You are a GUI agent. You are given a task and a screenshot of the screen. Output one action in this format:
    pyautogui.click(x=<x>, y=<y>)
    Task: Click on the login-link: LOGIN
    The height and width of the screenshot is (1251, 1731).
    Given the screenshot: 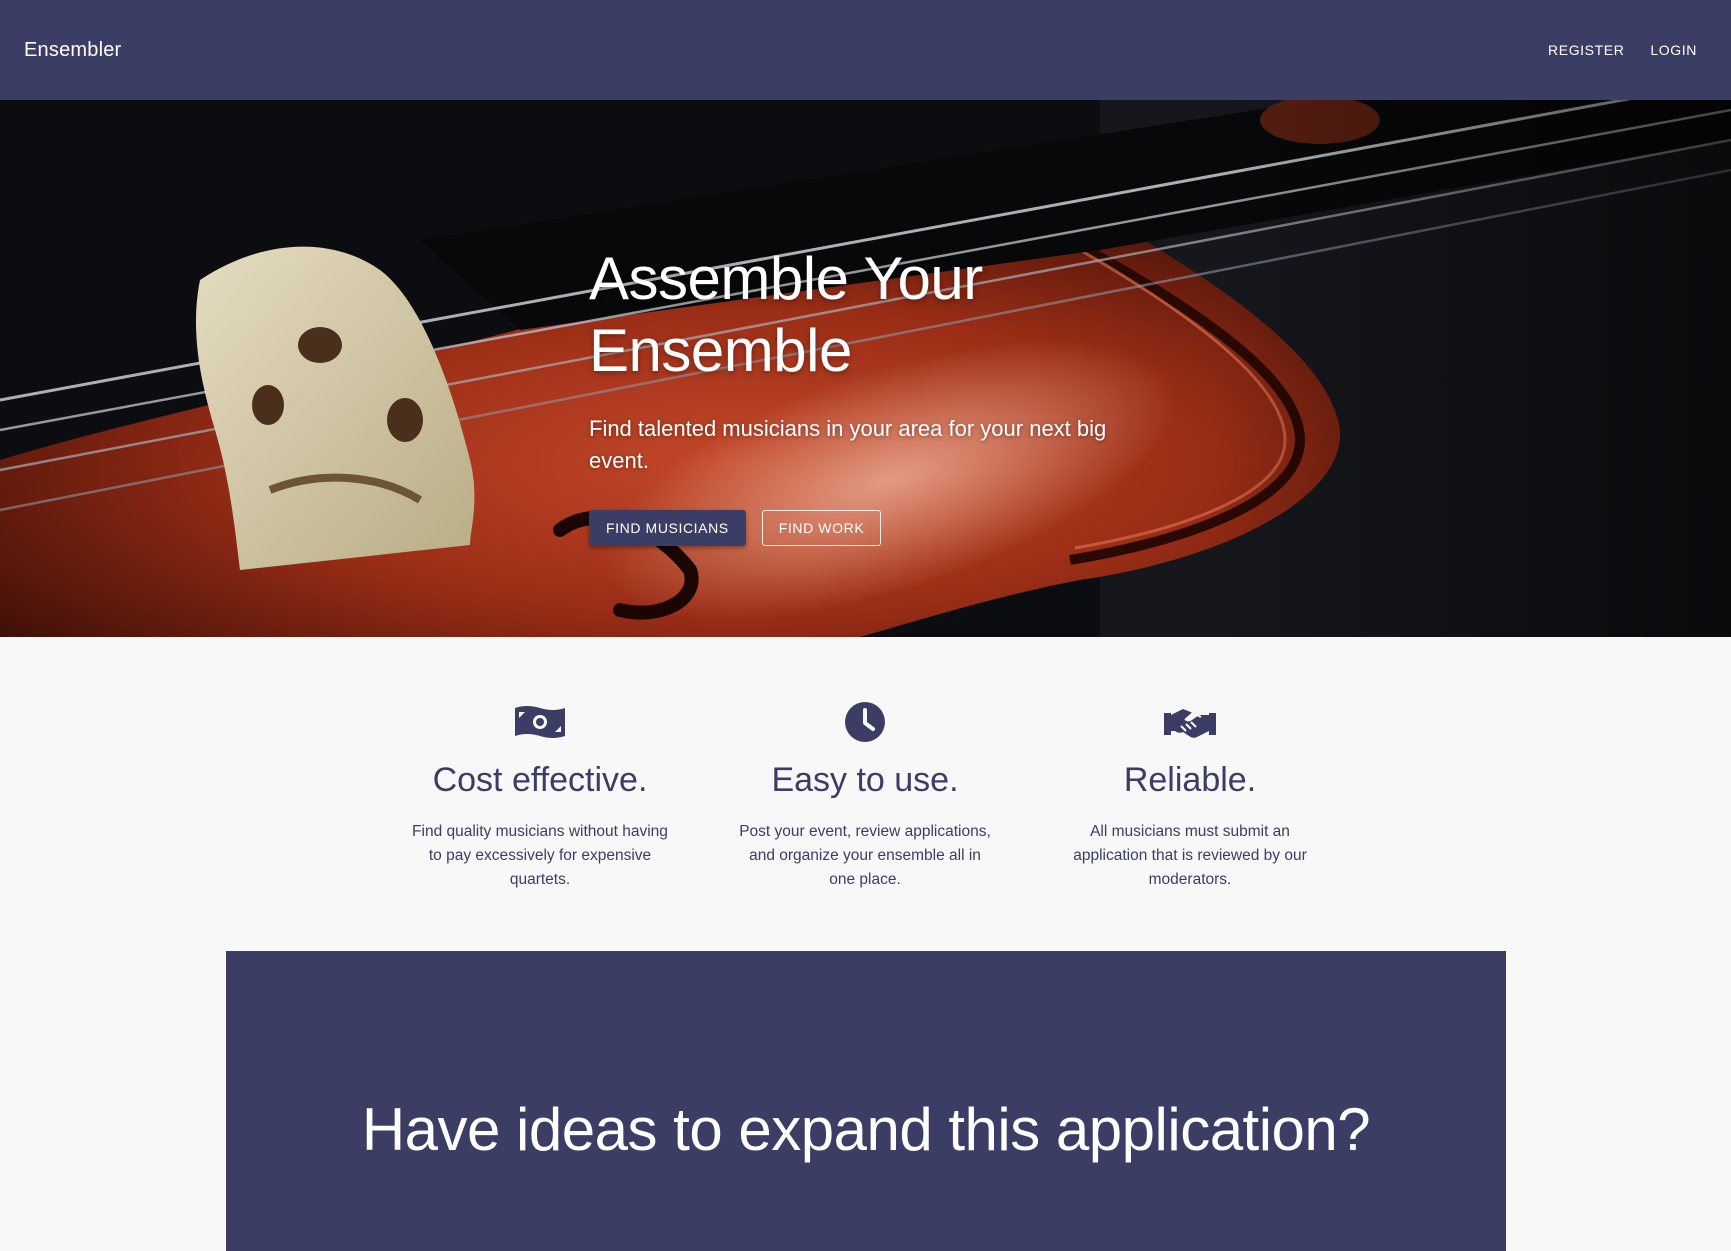 What is the action you would take?
    pyautogui.click(x=1673, y=50)
    